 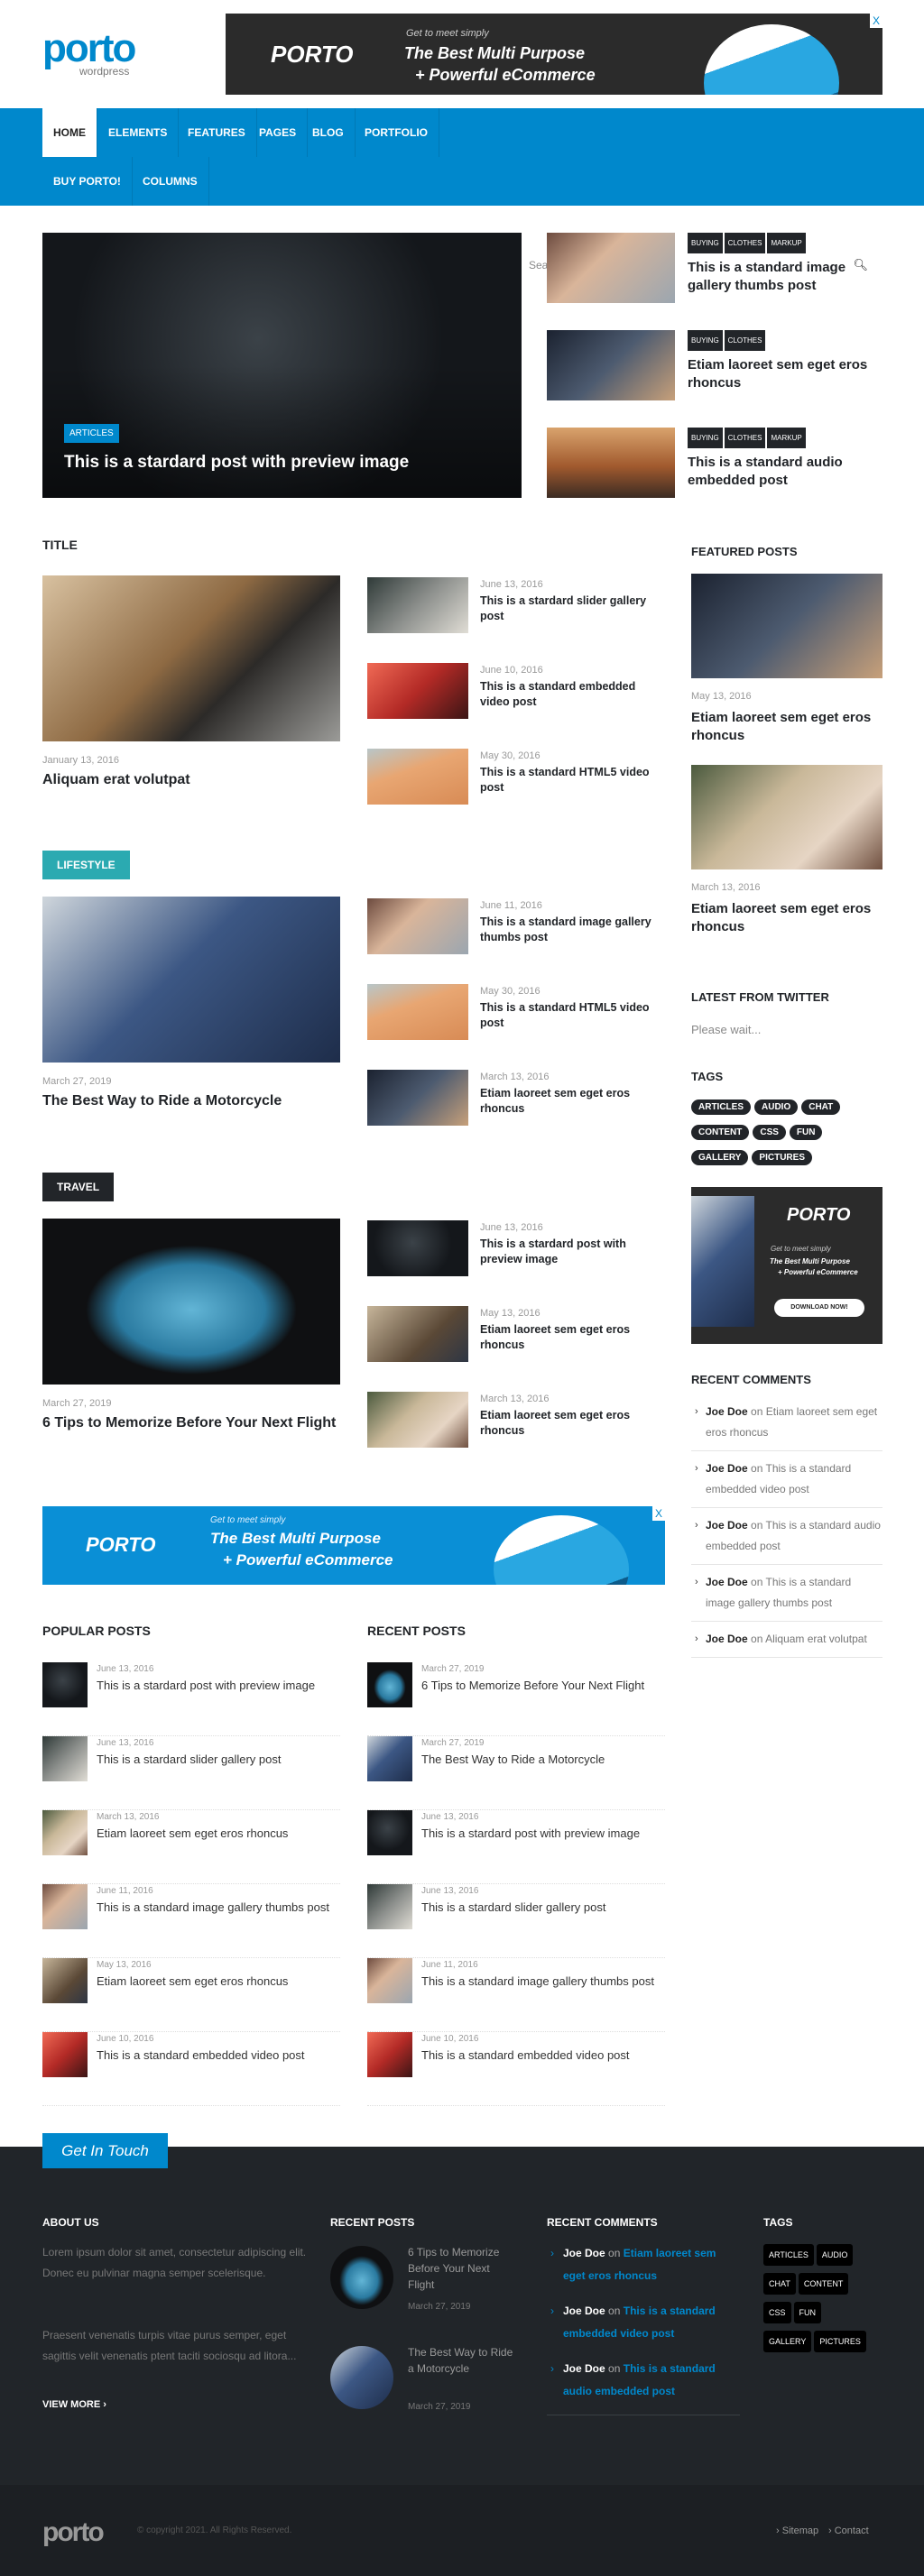 What do you see at coordinates (191, 780) in the screenshot?
I see `post-title: Aliquam erat volutpat` at bounding box center [191, 780].